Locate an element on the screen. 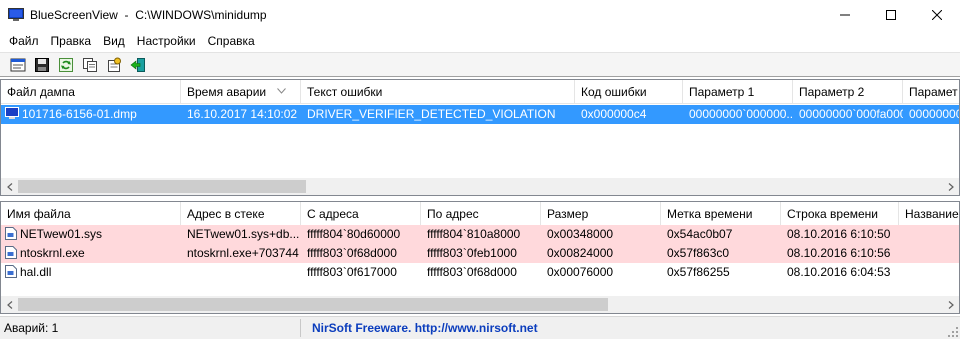 The height and width of the screenshot is (339, 960). properties-button is located at coordinates (114, 65).